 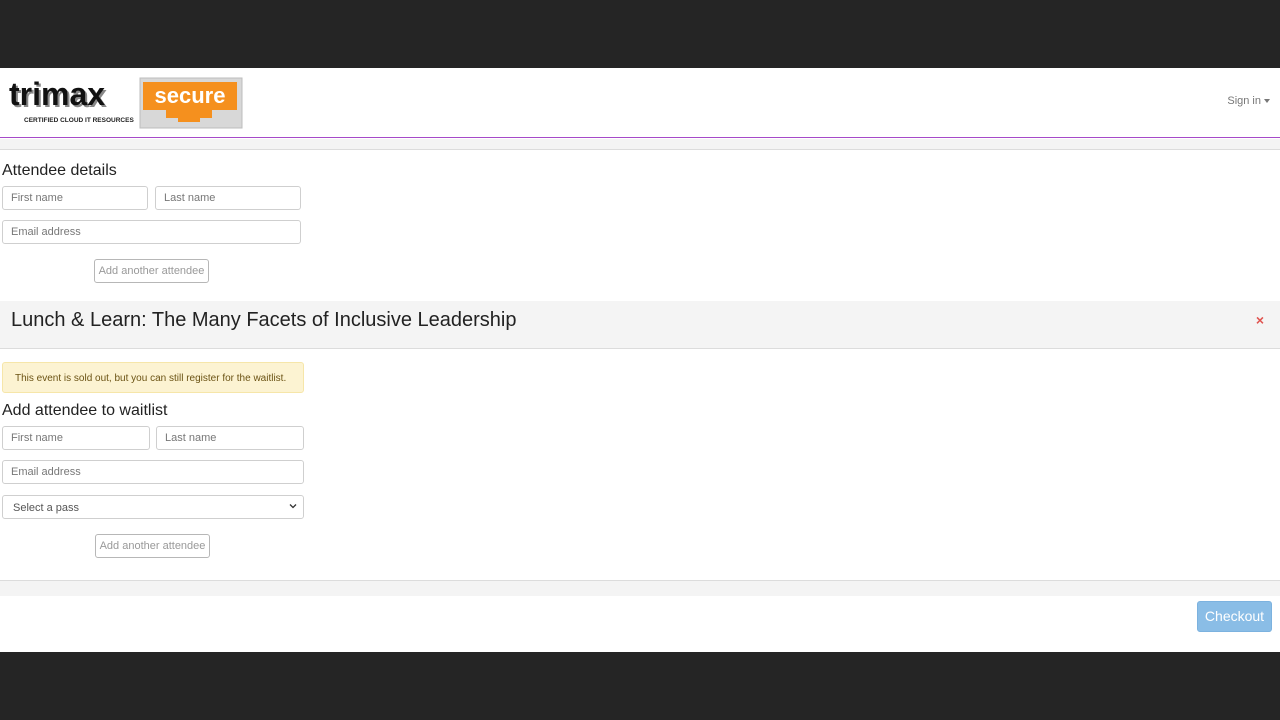 What do you see at coordinates (57, 94) in the screenshot?
I see `logo-text: trimax` at bounding box center [57, 94].